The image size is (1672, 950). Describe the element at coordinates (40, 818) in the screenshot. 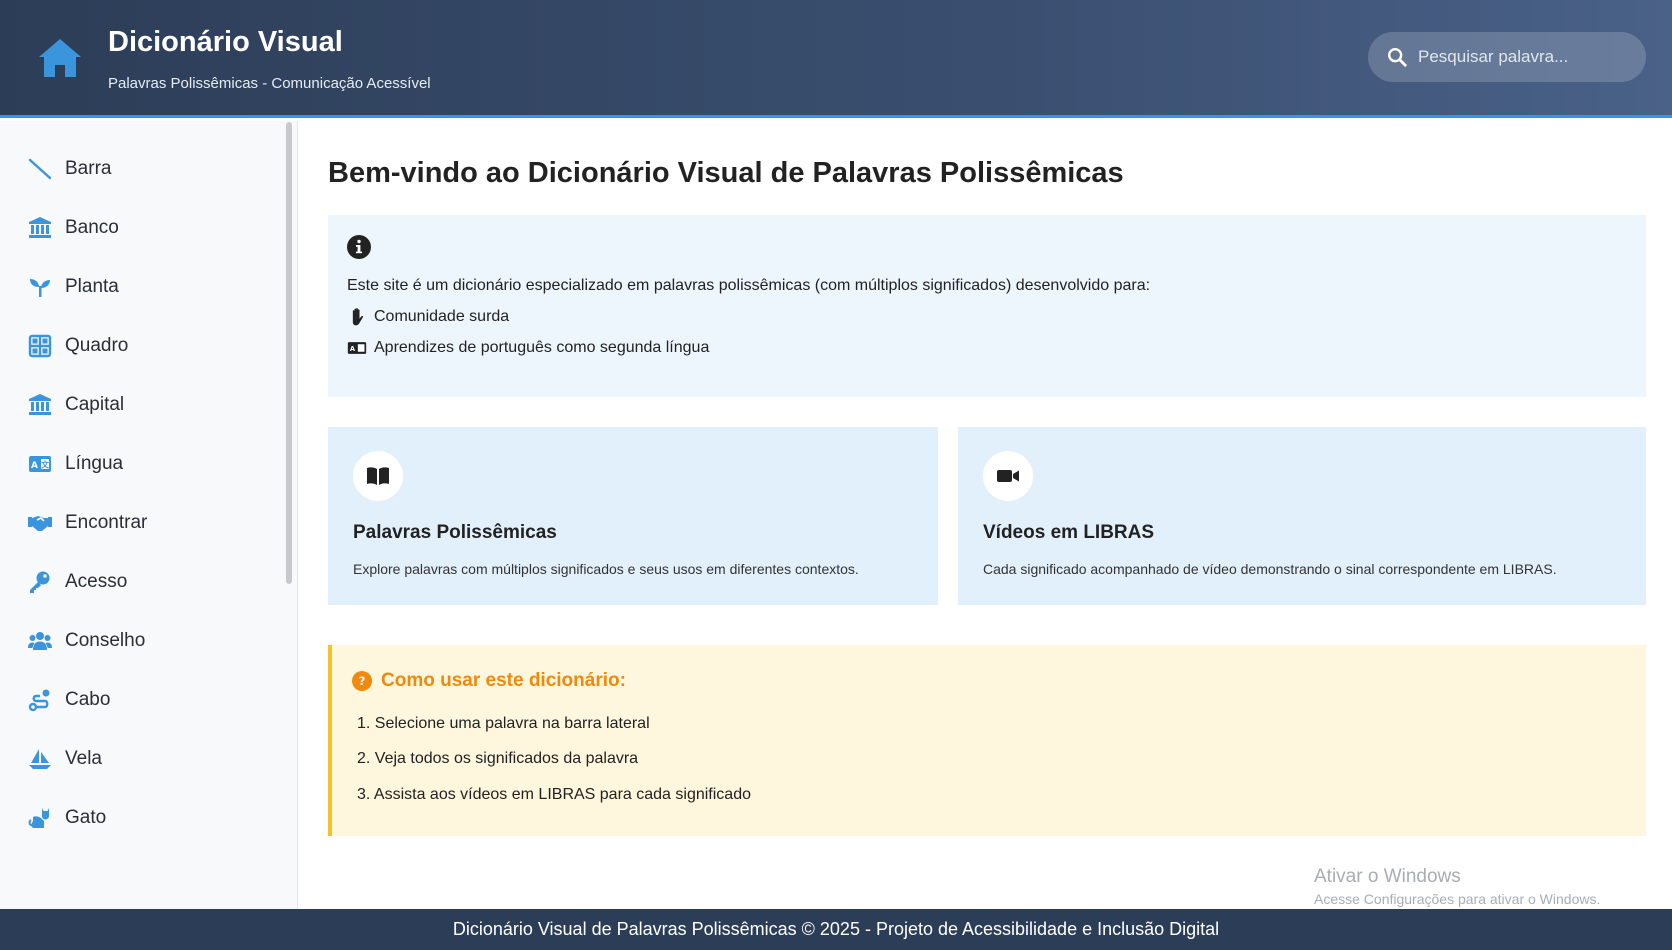

I see `cat-icon` at that location.